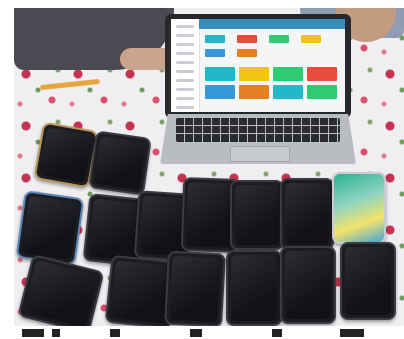  I want to click on laptop-keyboard, so click(258, 130).